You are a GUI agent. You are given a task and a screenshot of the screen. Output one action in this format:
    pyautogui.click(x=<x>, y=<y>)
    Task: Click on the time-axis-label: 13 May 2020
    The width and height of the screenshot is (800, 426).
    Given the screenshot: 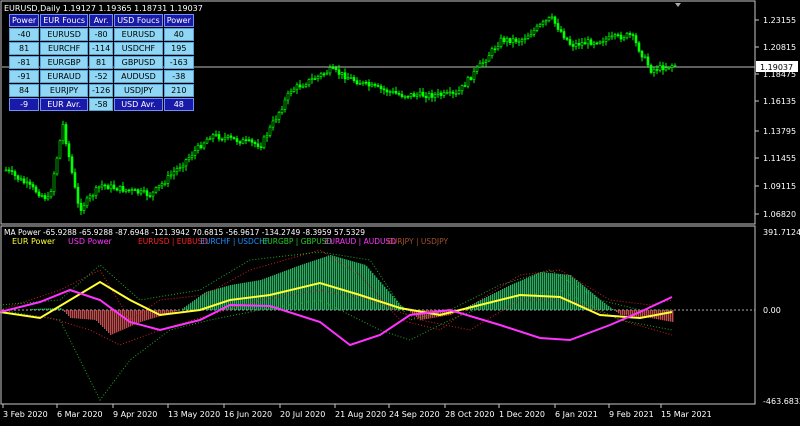 What is the action you would take?
    pyautogui.click(x=194, y=414)
    